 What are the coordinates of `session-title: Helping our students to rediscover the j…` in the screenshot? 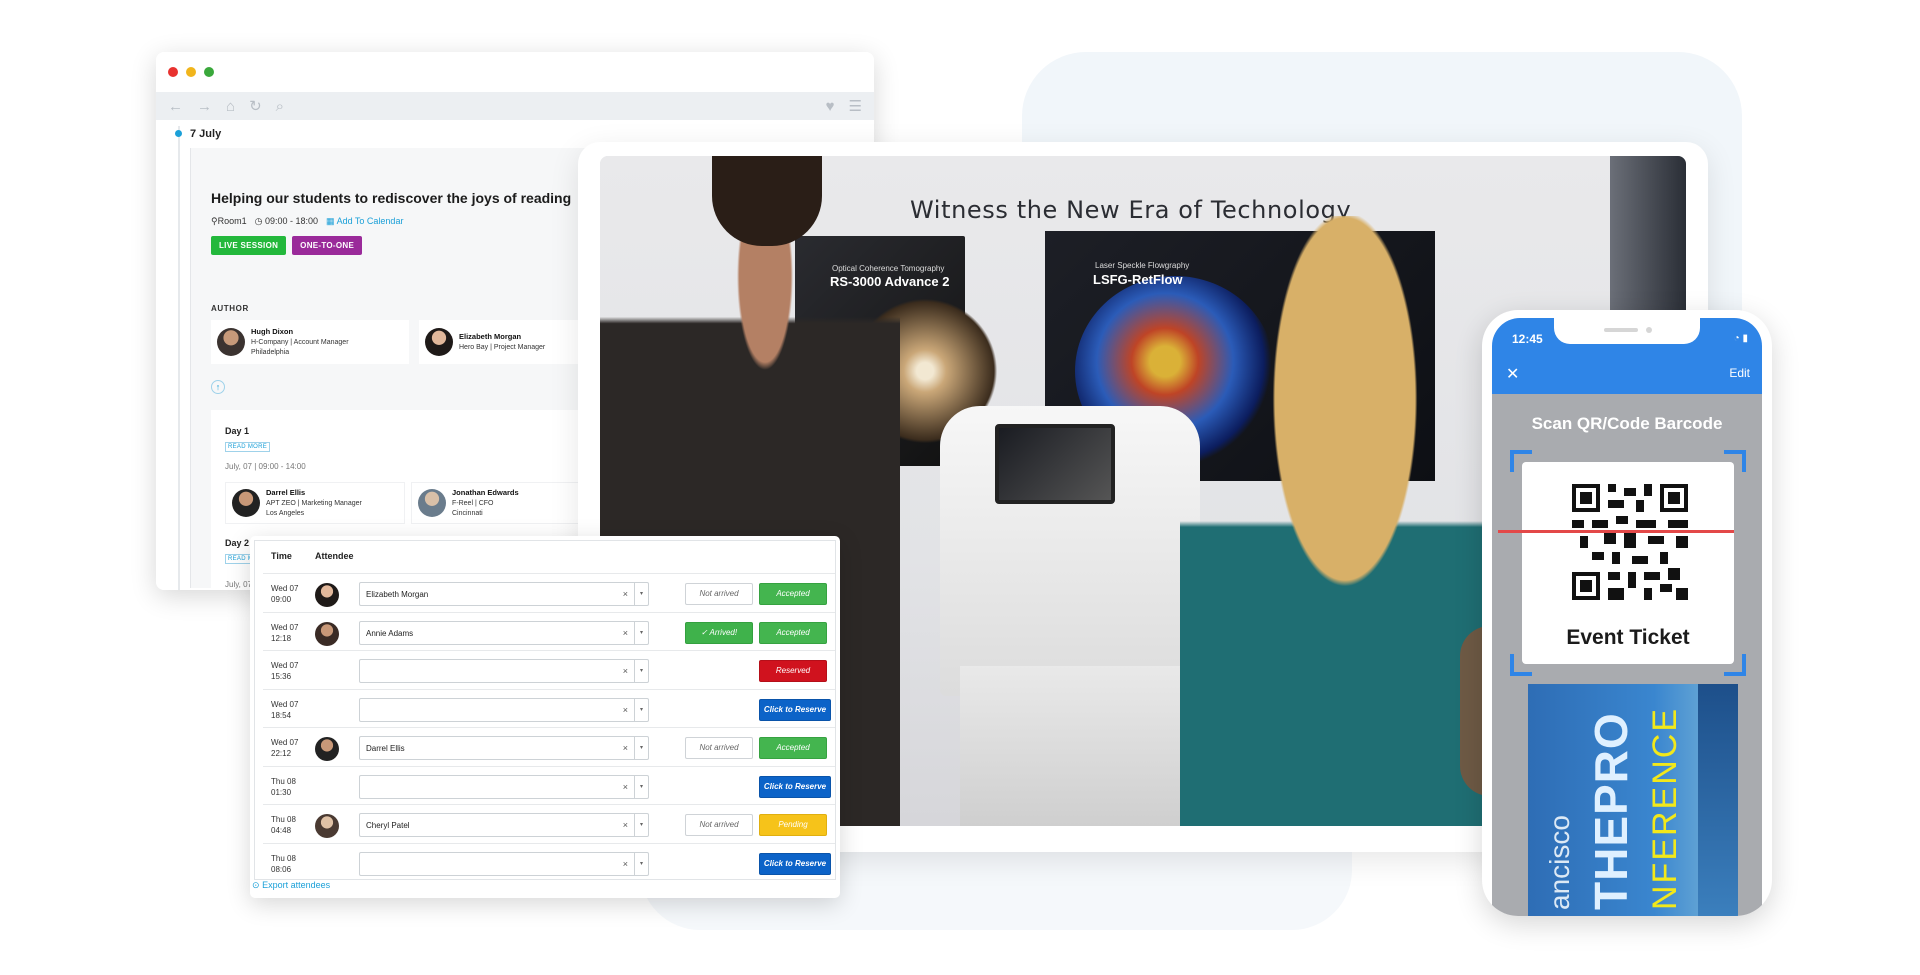 It's located at (391, 198).